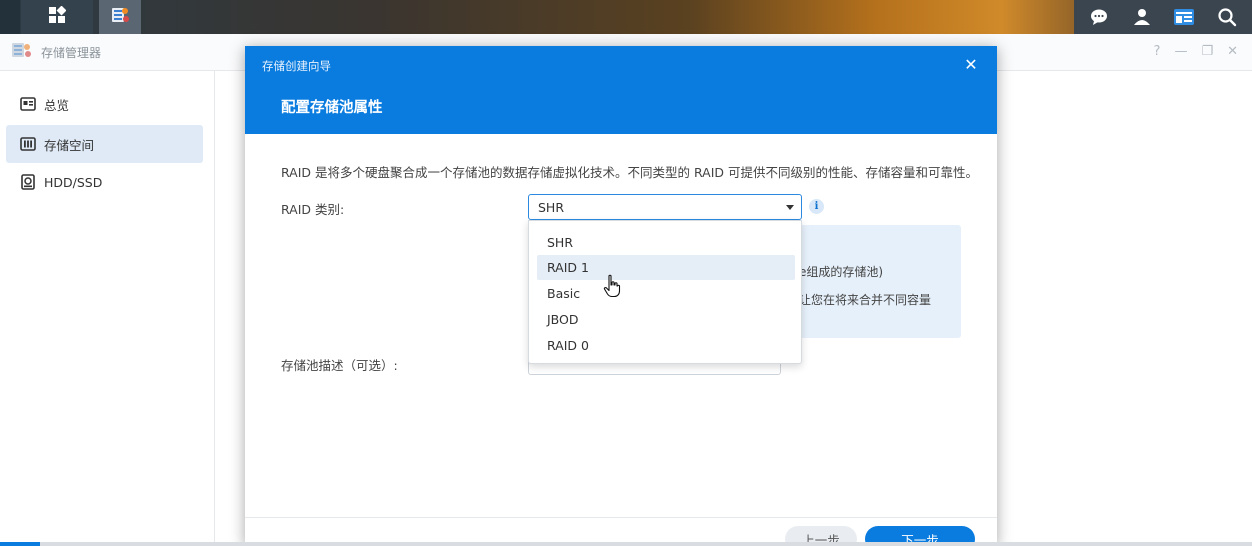 The height and width of the screenshot is (546, 1252). What do you see at coordinates (28, 182) in the screenshot?
I see `disk-icon` at bounding box center [28, 182].